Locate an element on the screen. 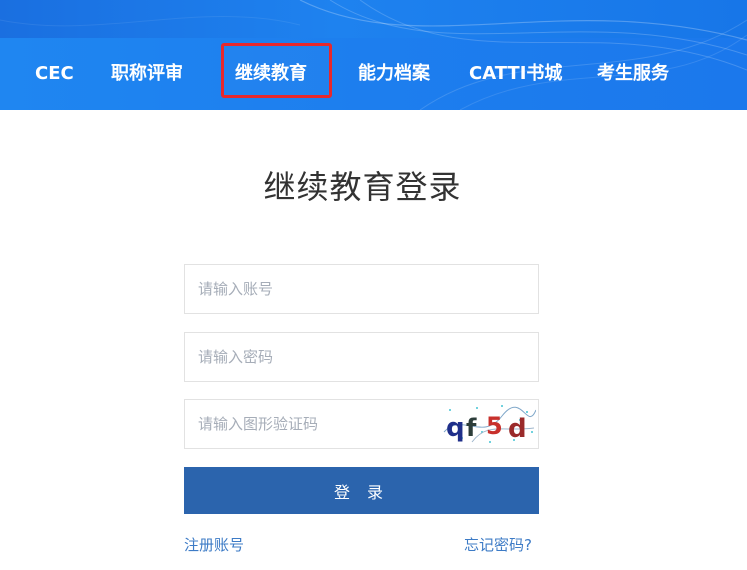 The height and width of the screenshot is (570, 747). nav-item-ability-archive: 能力档案 is located at coordinates (394, 74).